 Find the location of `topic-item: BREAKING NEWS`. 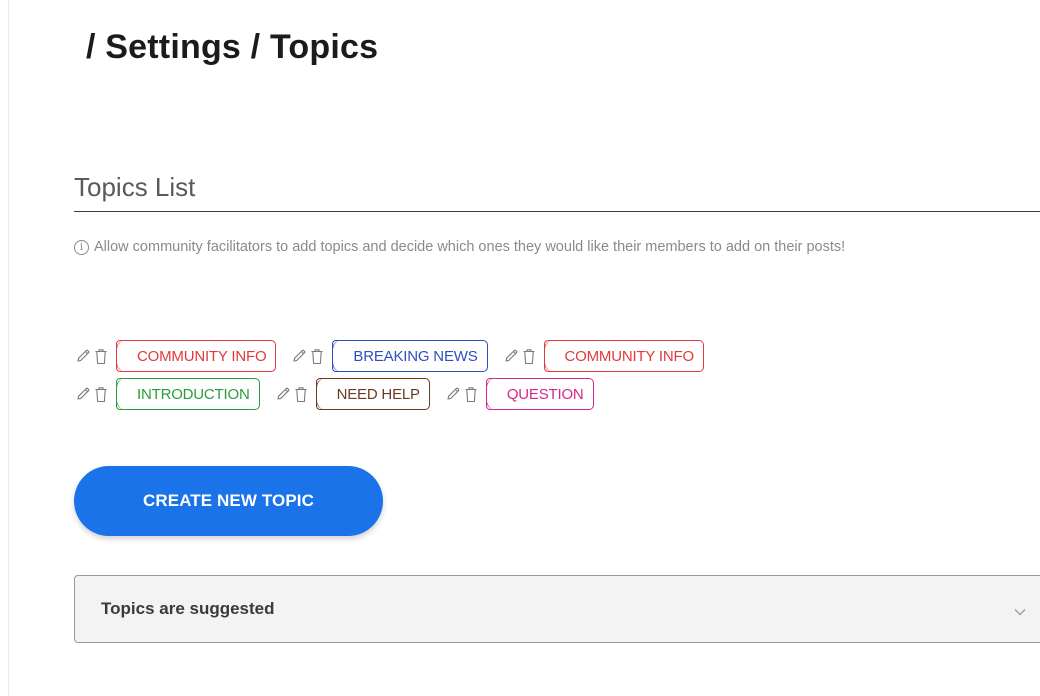

topic-item: BREAKING NEWS is located at coordinates (389, 356).